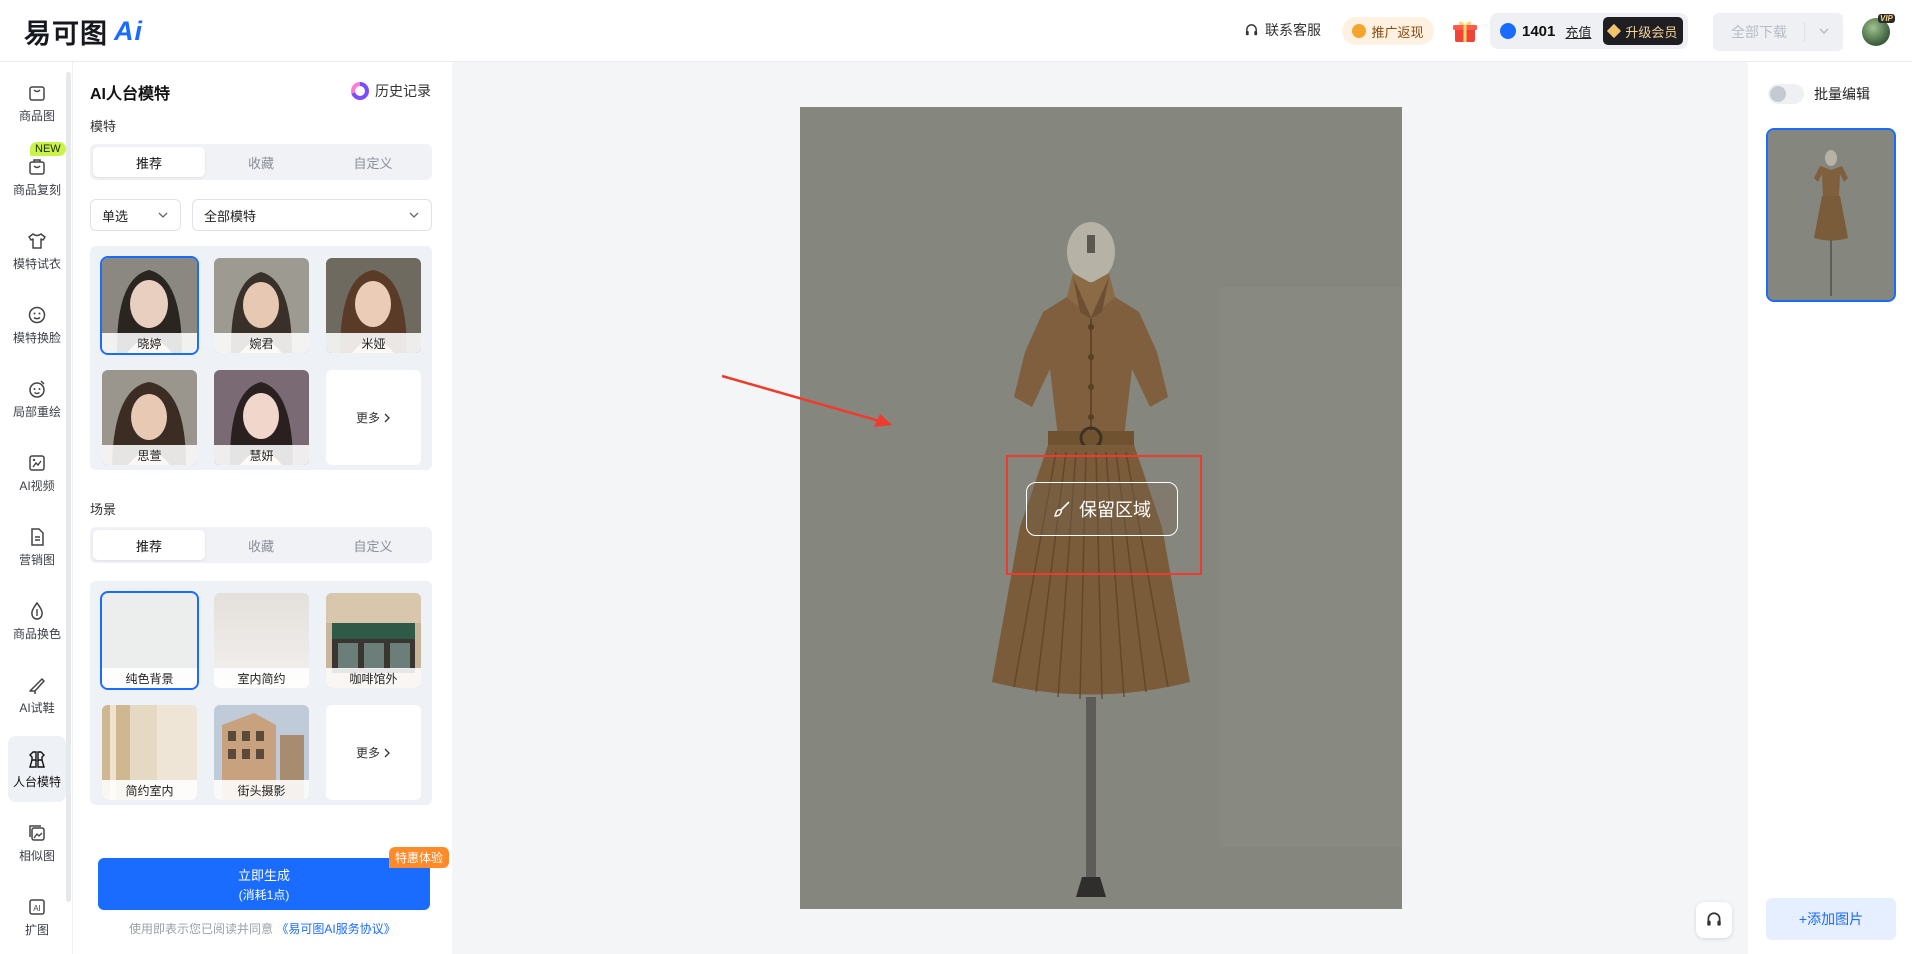 This screenshot has height=954, width=1912. I want to click on top-bar: 易可图 Ai 联系客服 推广返现 1401 充值 升级会员 全部下载 VIP, so click(956, 31).